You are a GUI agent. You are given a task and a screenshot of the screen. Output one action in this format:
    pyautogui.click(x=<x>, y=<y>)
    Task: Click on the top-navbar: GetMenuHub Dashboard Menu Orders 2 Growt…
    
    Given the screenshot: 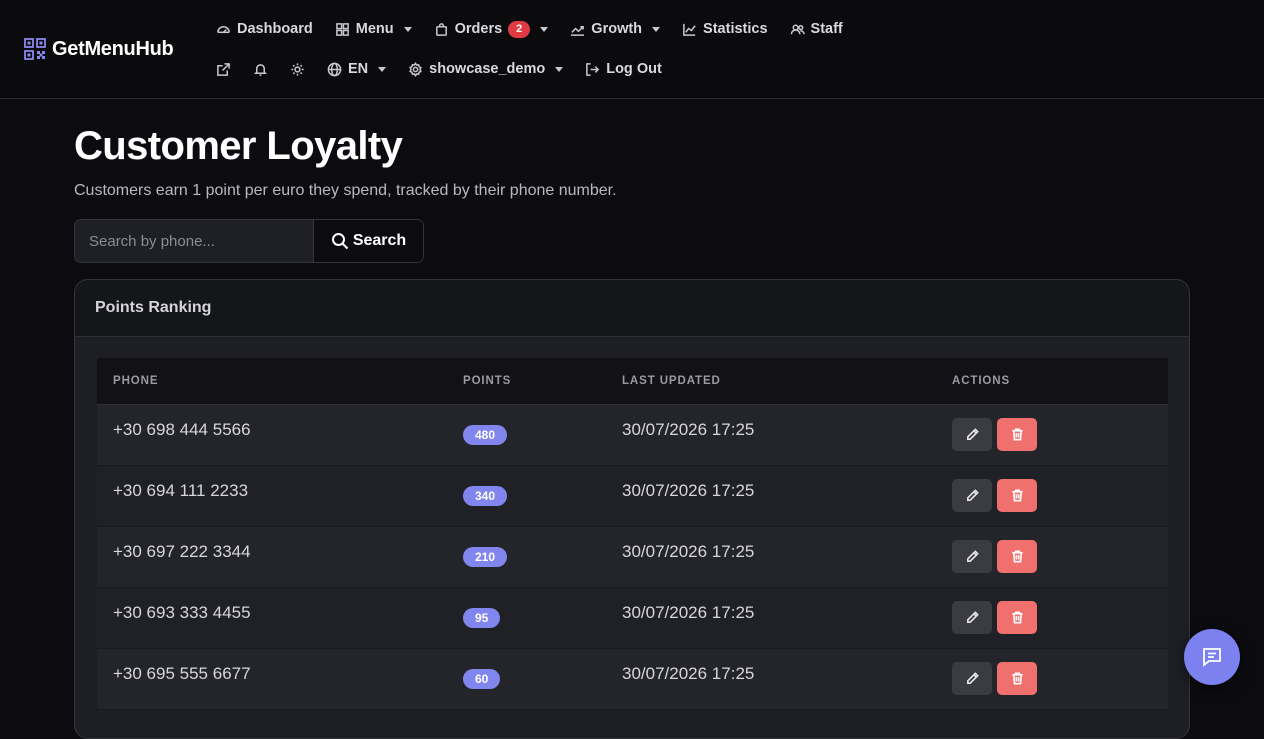 What is the action you would take?
    pyautogui.click(x=632, y=49)
    